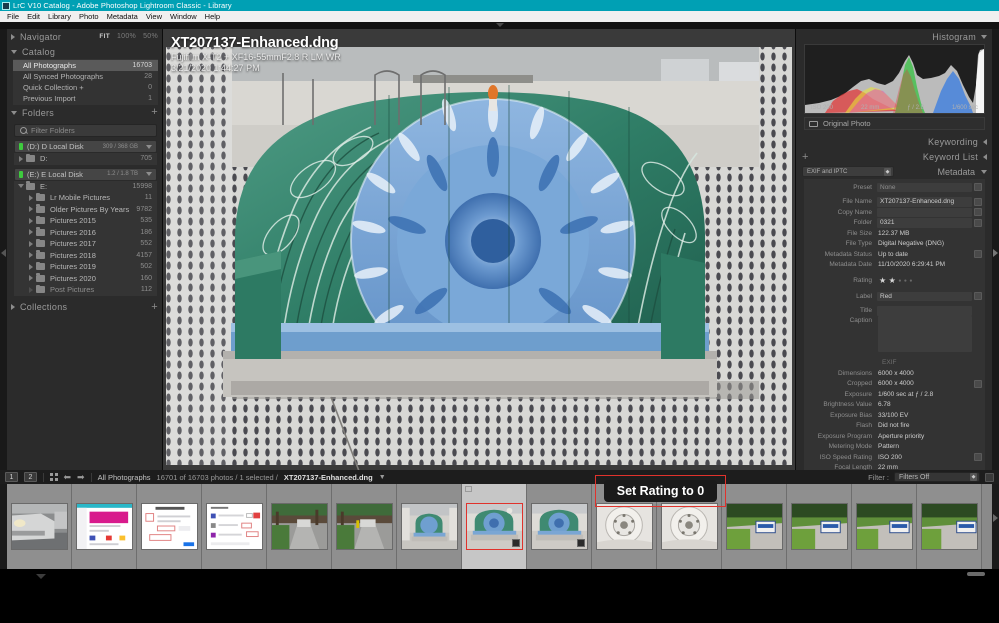 This screenshot has width=999, height=623. What do you see at coordinates (84, 112) in the screenshot?
I see `folders-header: Folders +` at bounding box center [84, 112].